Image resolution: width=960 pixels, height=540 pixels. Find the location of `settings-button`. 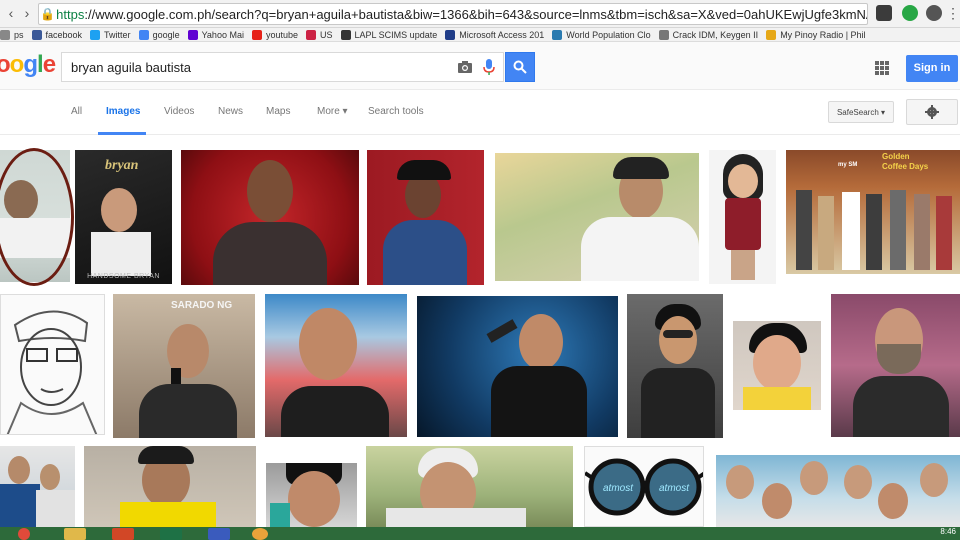

settings-button is located at coordinates (932, 112).